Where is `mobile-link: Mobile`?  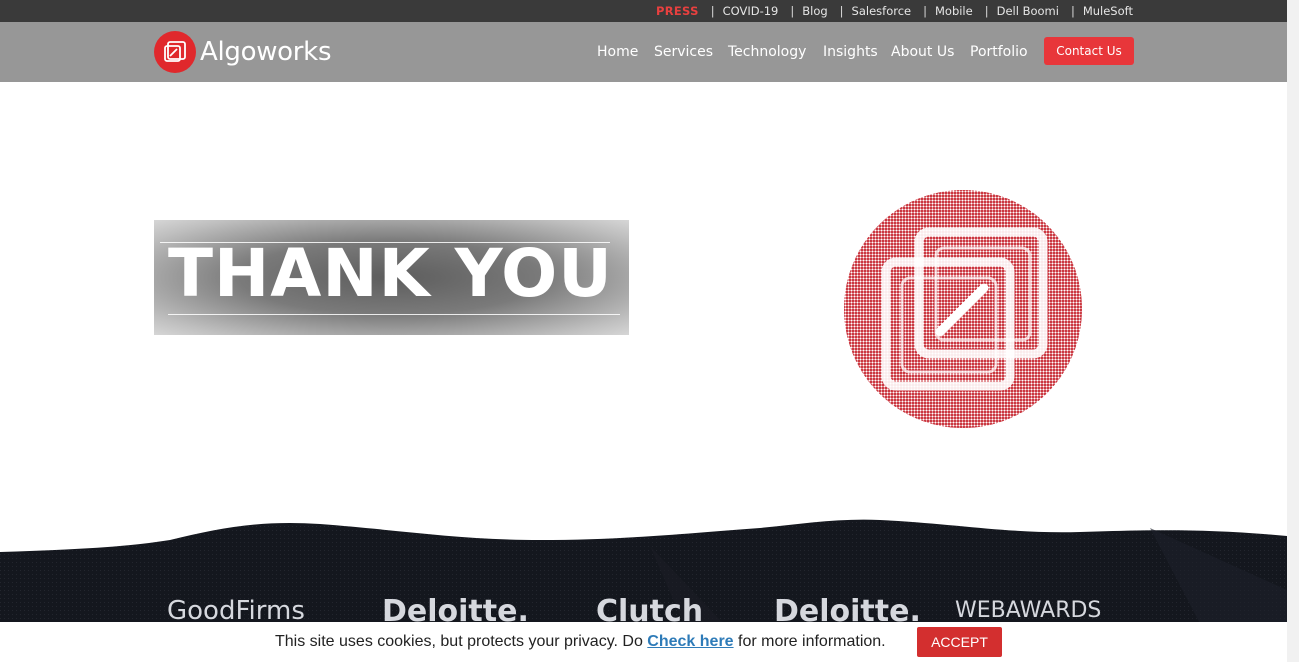 mobile-link: Mobile is located at coordinates (954, 11).